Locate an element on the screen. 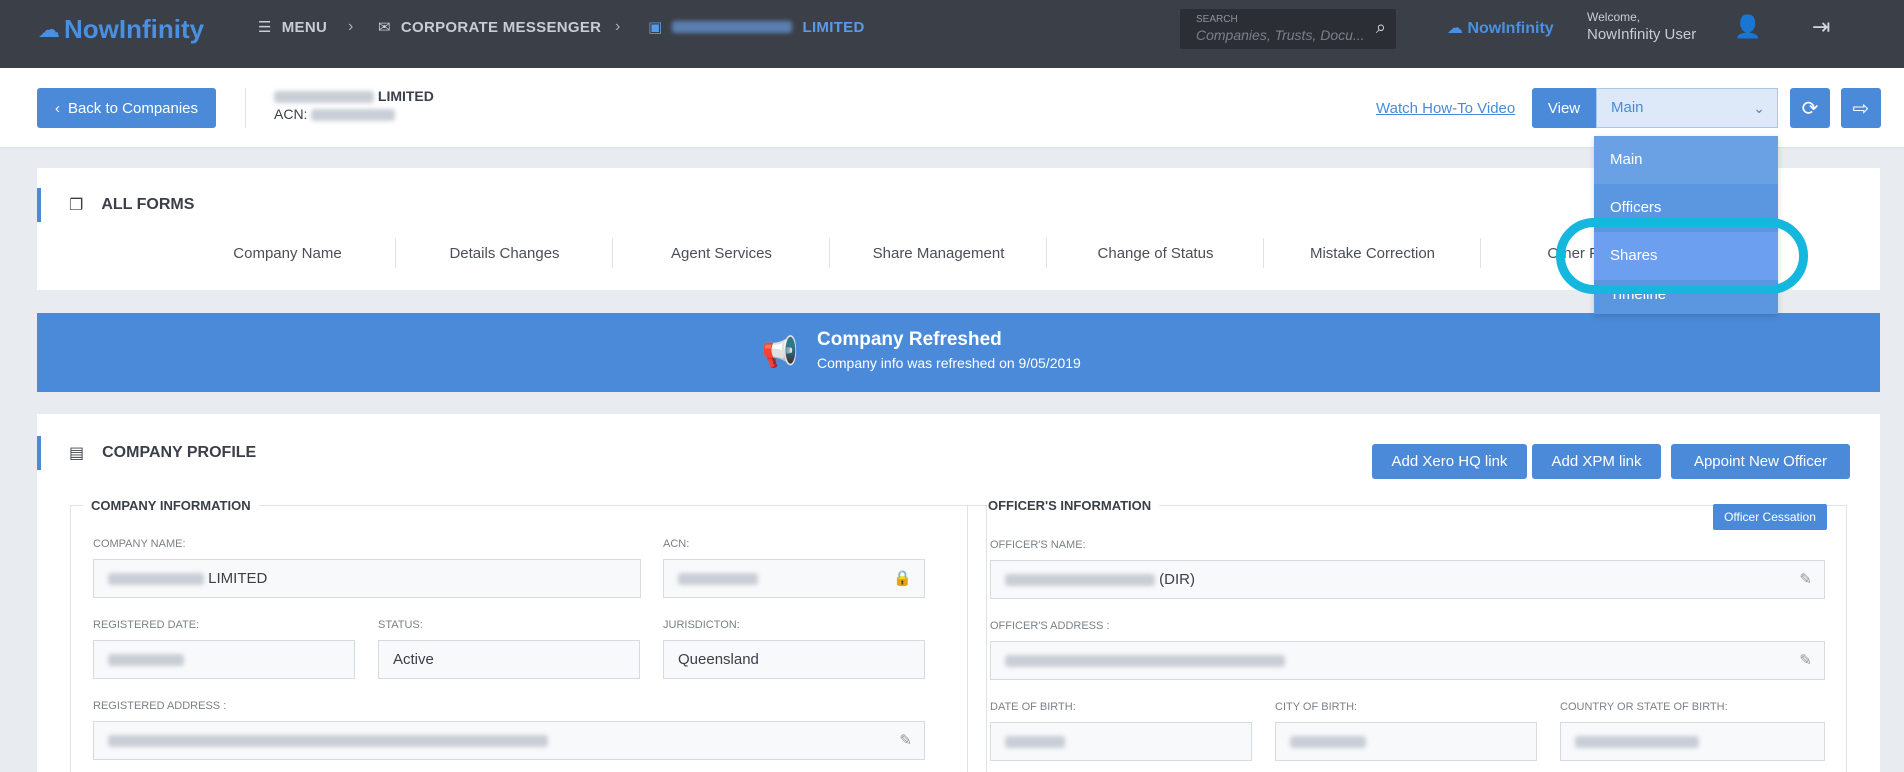 This screenshot has height=772, width=1904. form-link-change-of-status: Change of Status is located at coordinates (1155, 253).